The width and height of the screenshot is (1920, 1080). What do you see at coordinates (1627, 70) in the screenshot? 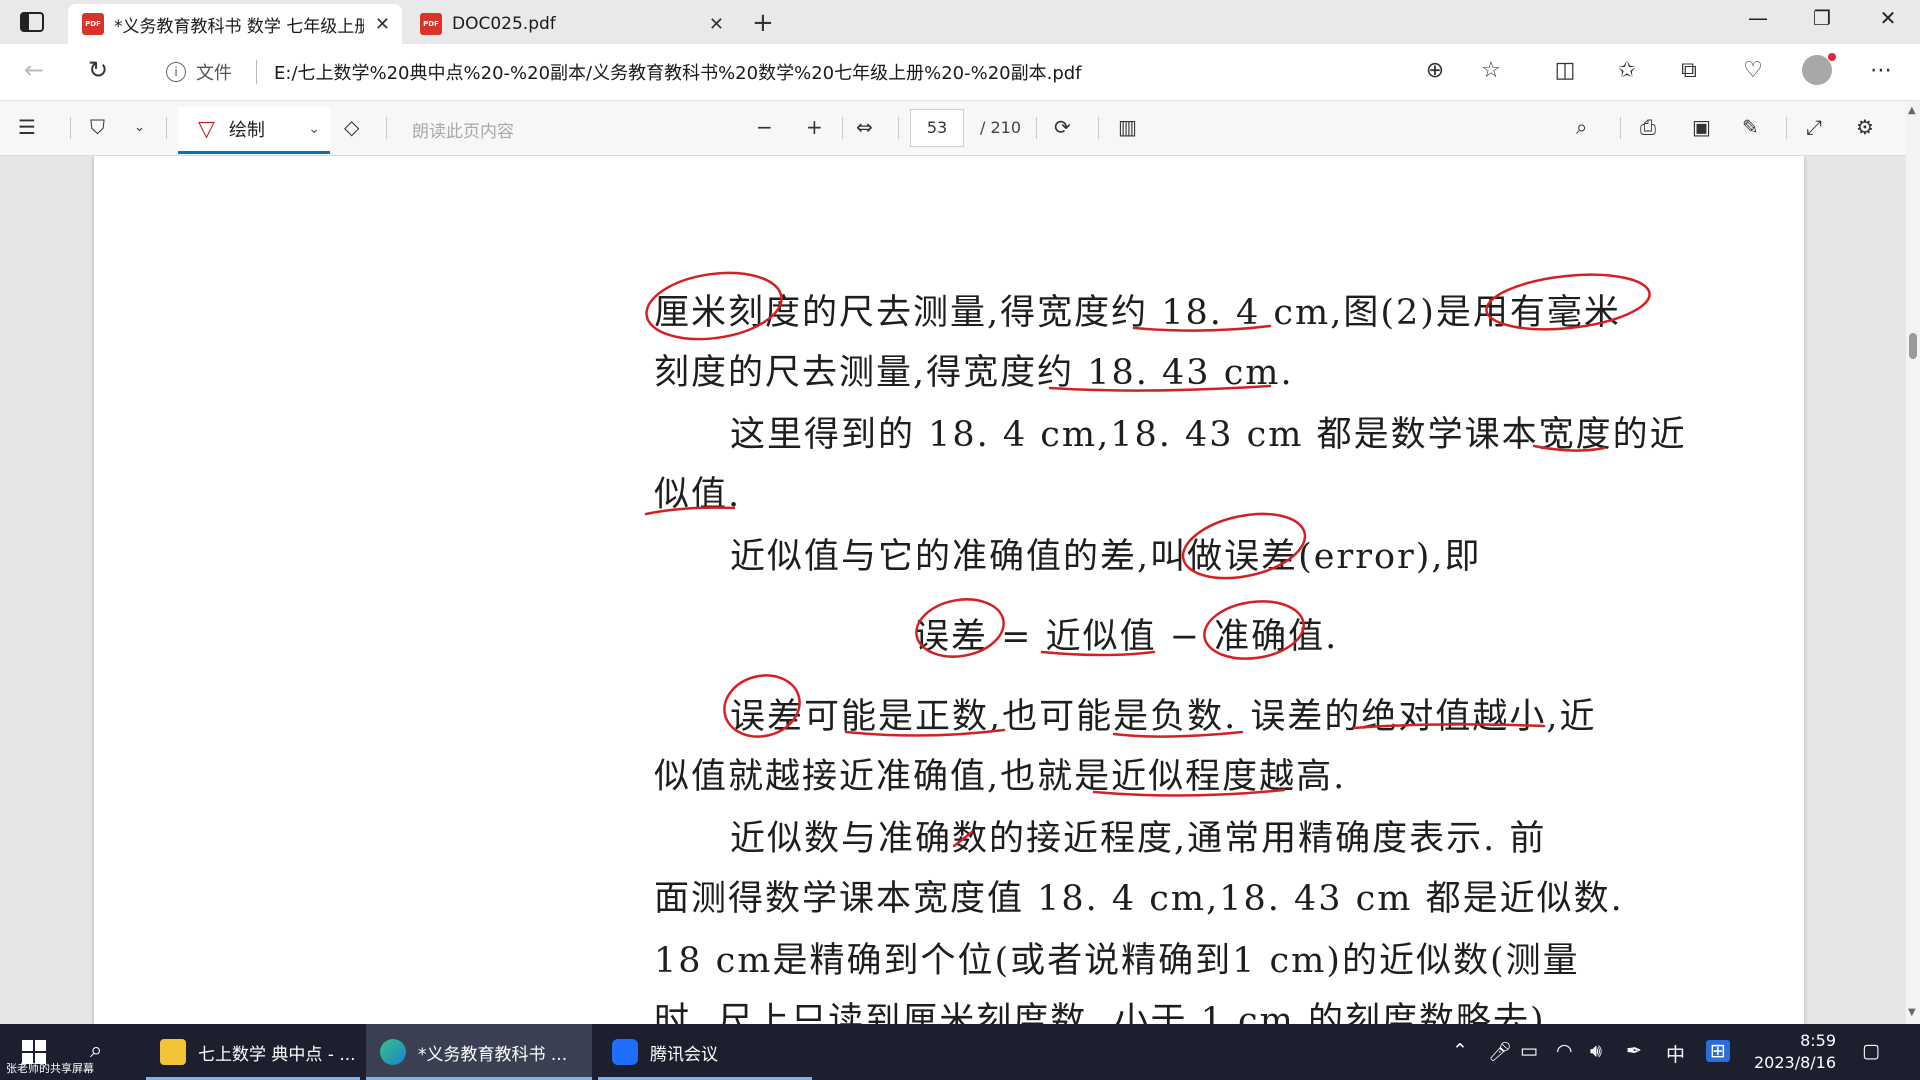
I see `favorites-icon: ✩` at bounding box center [1627, 70].